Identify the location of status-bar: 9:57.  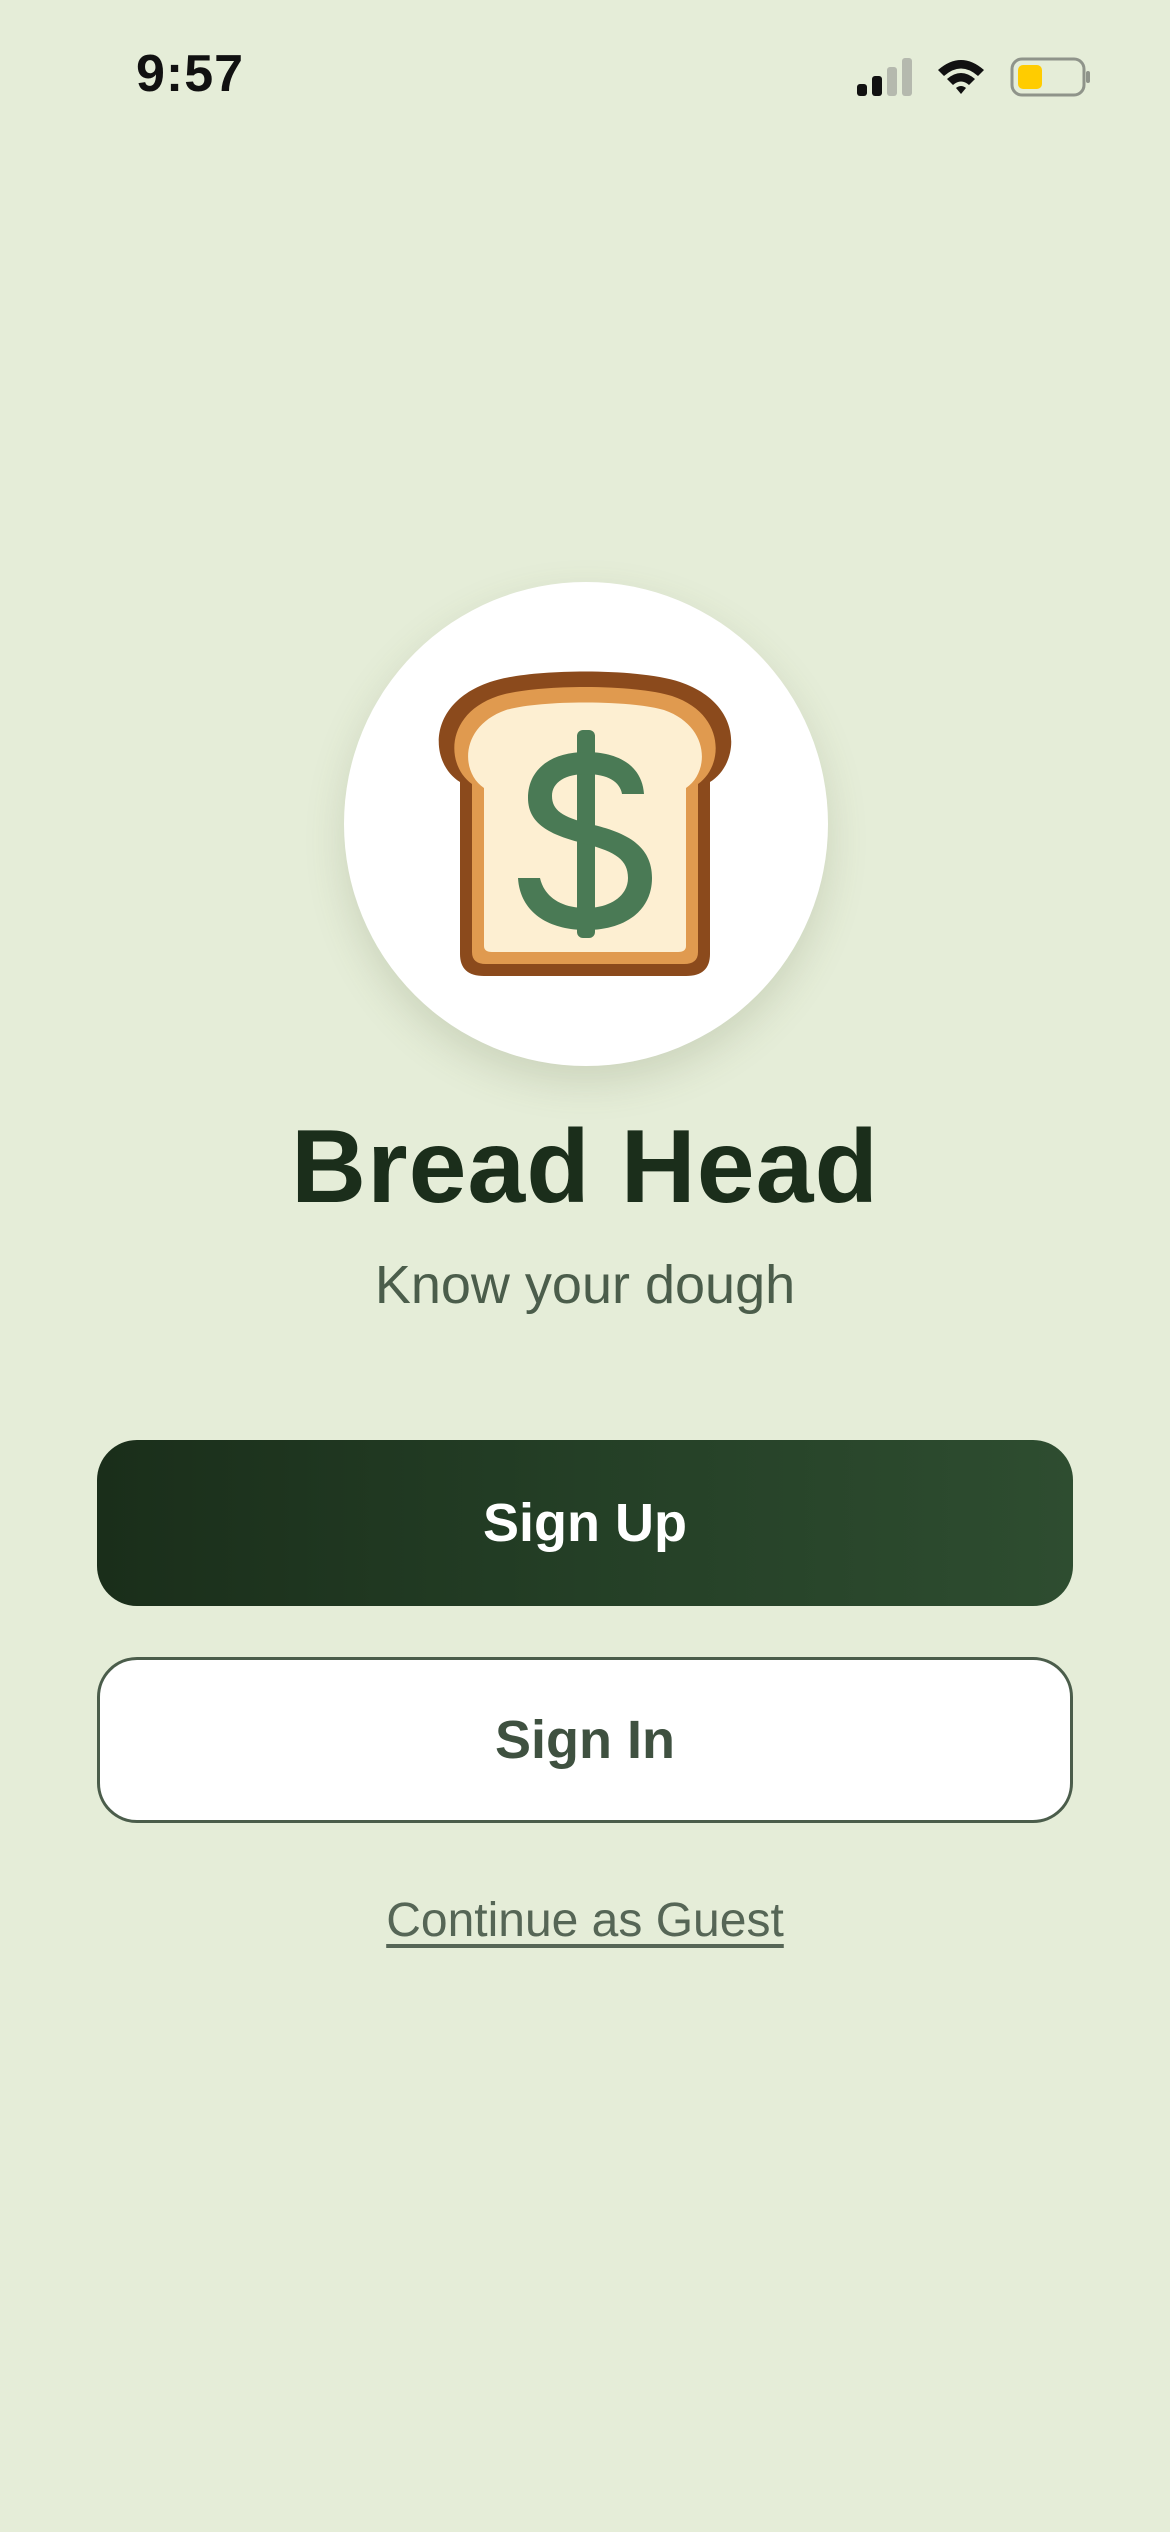
(585, 75).